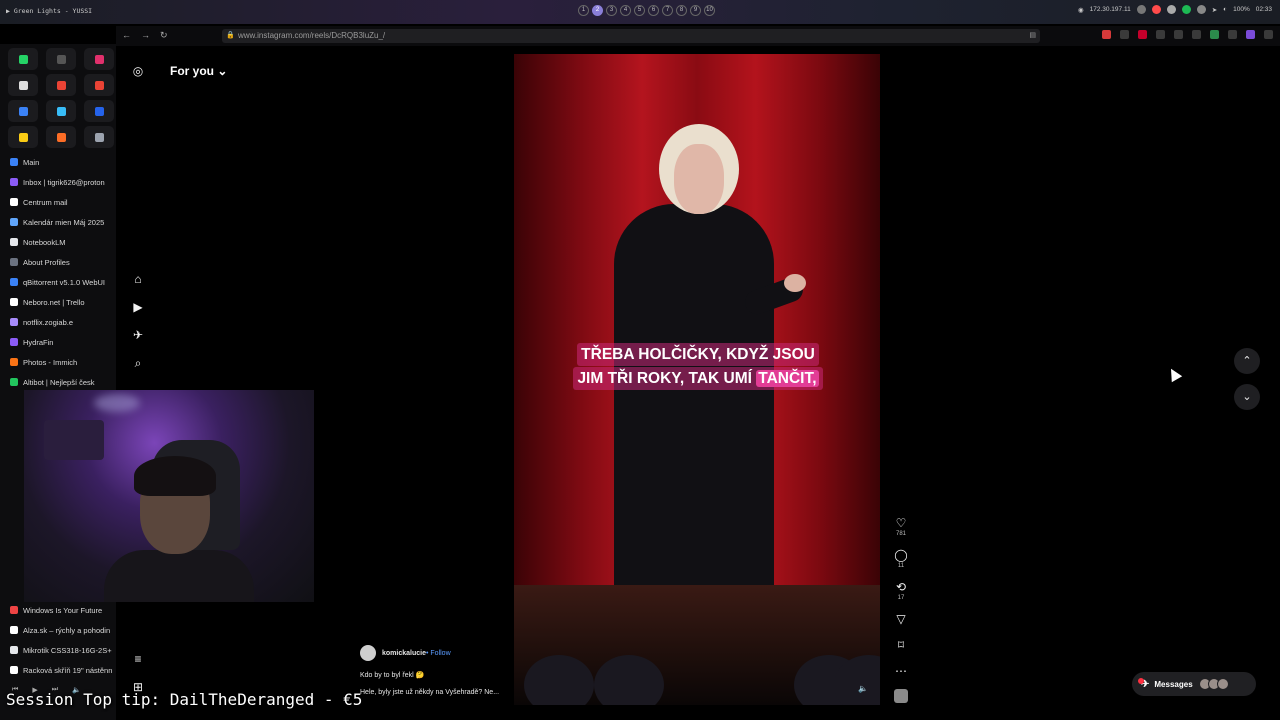 The width and height of the screenshot is (1280, 720). Describe the element at coordinates (901, 696) in the screenshot. I see `audio-thumbnail` at that location.